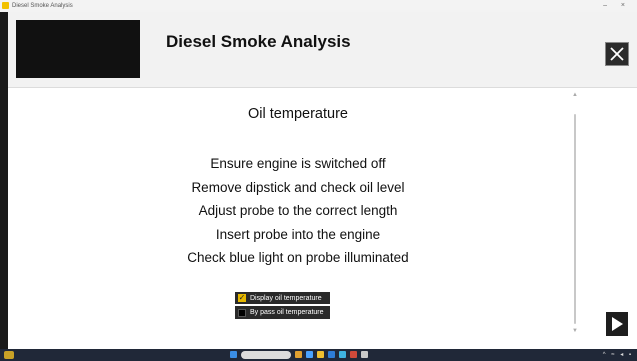 Image resolution: width=637 pixels, height=361 pixels. I want to click on next-button, so click(617, 324).